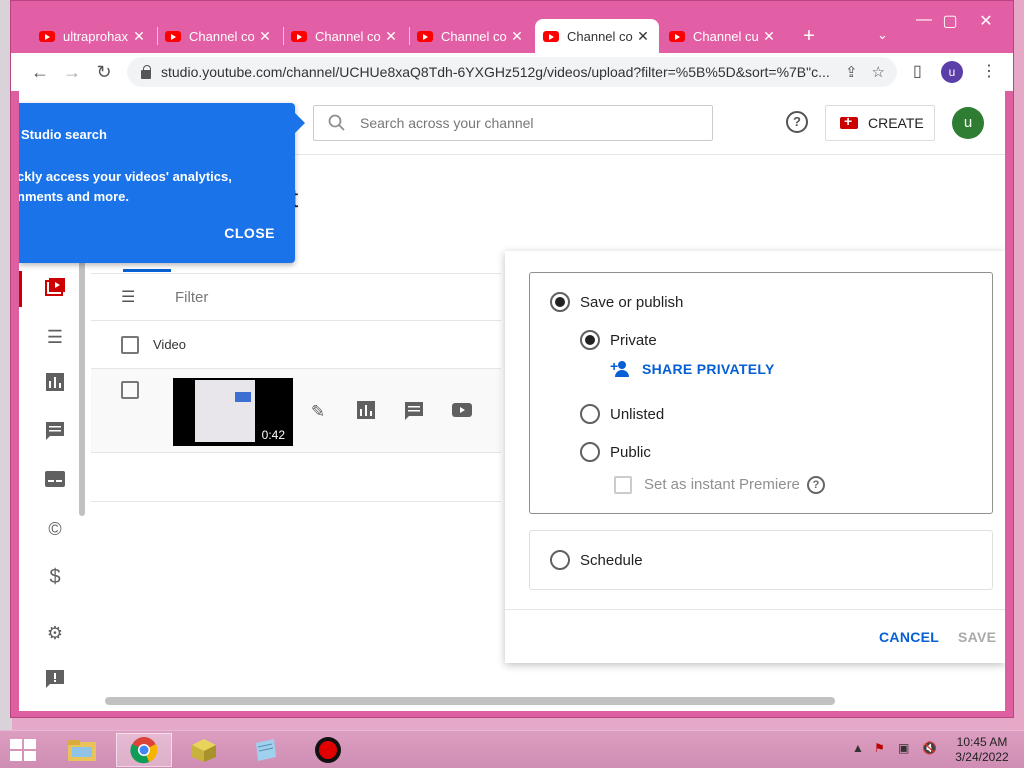  I want to click on browser-tab-4: Channel co ✕, so click(471, 36).